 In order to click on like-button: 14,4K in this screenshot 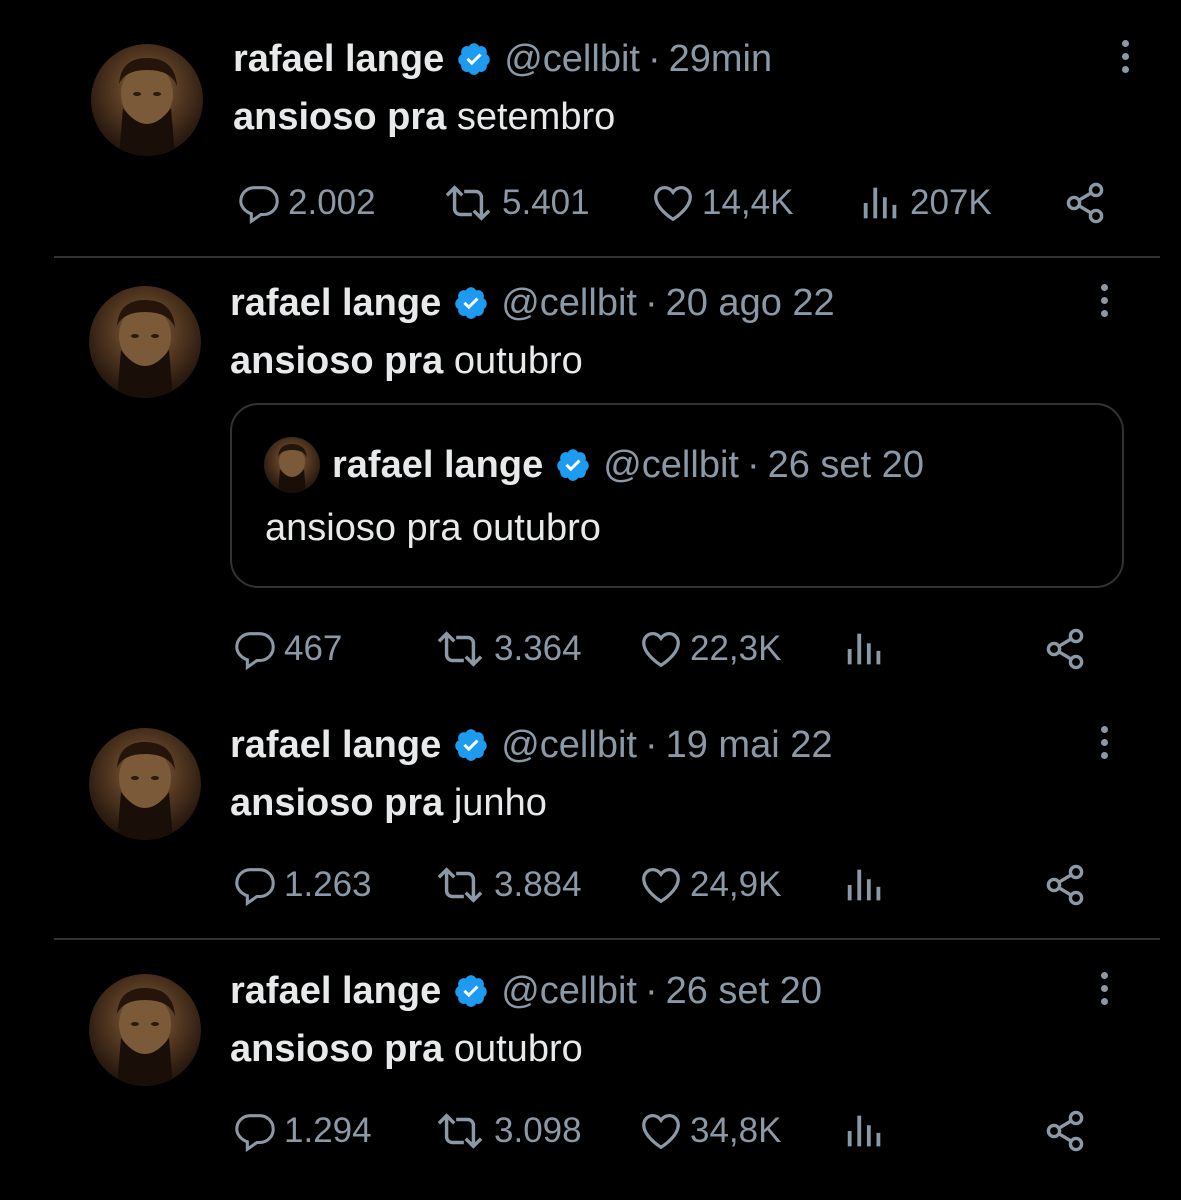, I will do `click(721, 203)`.